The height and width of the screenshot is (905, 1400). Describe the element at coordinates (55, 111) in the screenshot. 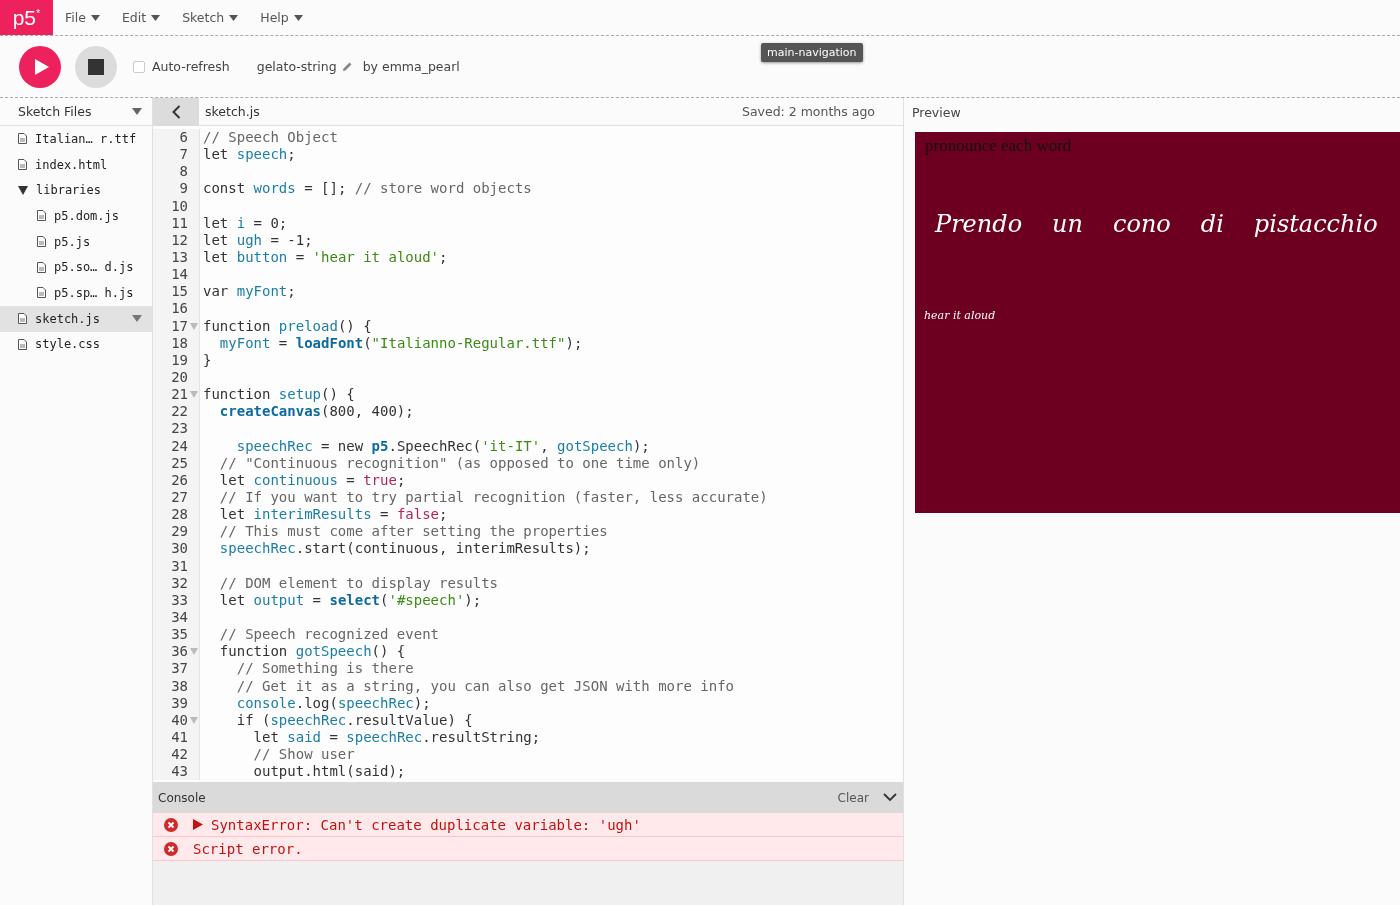

I see `panel-title: Sketch Files` at that location.